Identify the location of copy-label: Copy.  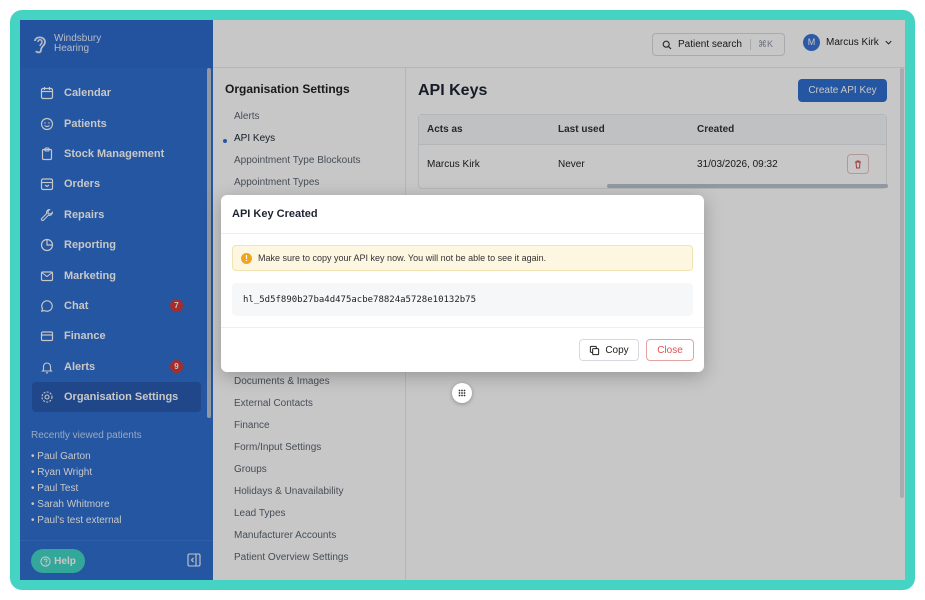
(617, 350).